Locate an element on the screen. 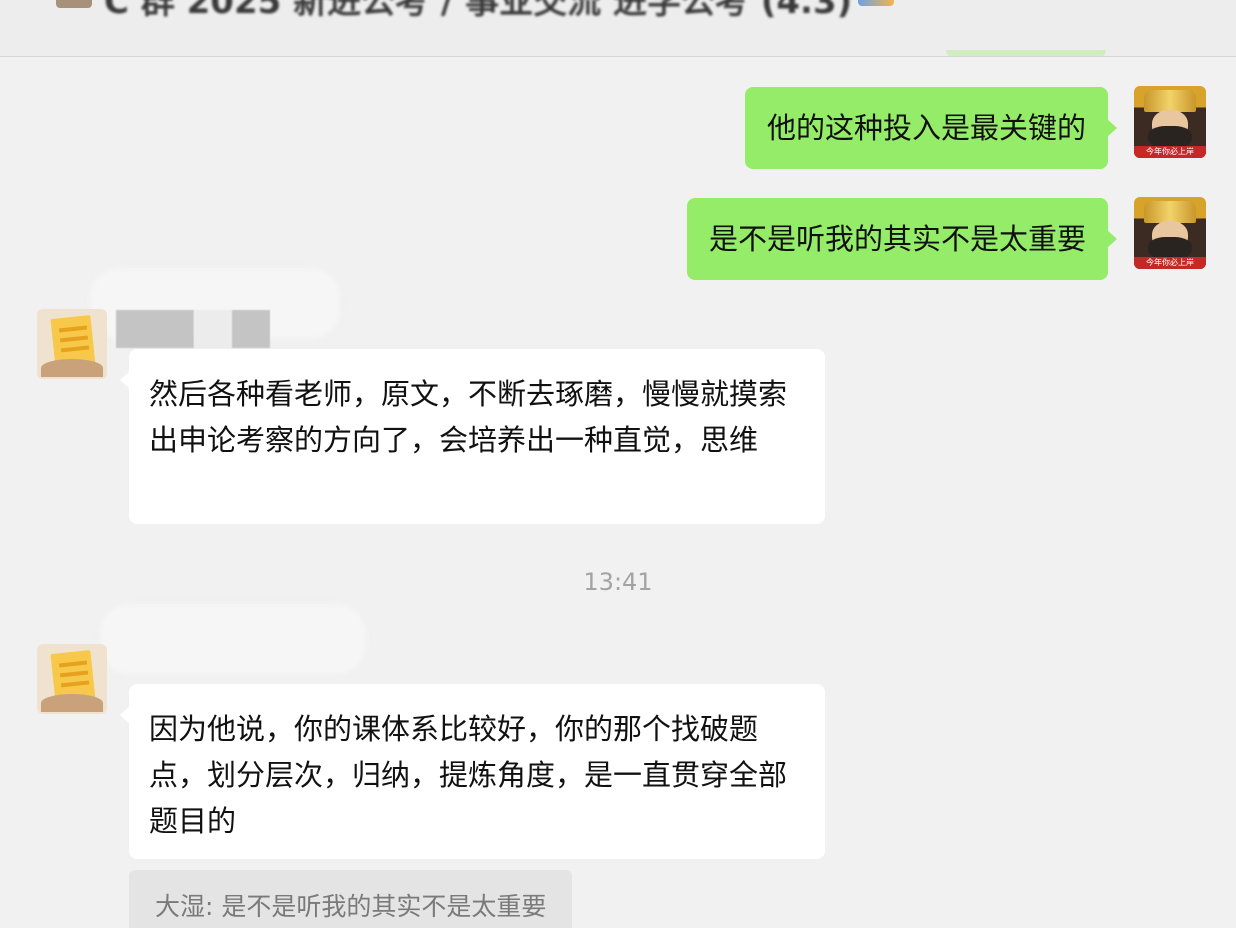 The width and height of the screenshot is (1236, 928). chat-title: C 群 2025 新进公考 / 事业交流 进学公考 (4.3) is located at coordinates (478, 11).